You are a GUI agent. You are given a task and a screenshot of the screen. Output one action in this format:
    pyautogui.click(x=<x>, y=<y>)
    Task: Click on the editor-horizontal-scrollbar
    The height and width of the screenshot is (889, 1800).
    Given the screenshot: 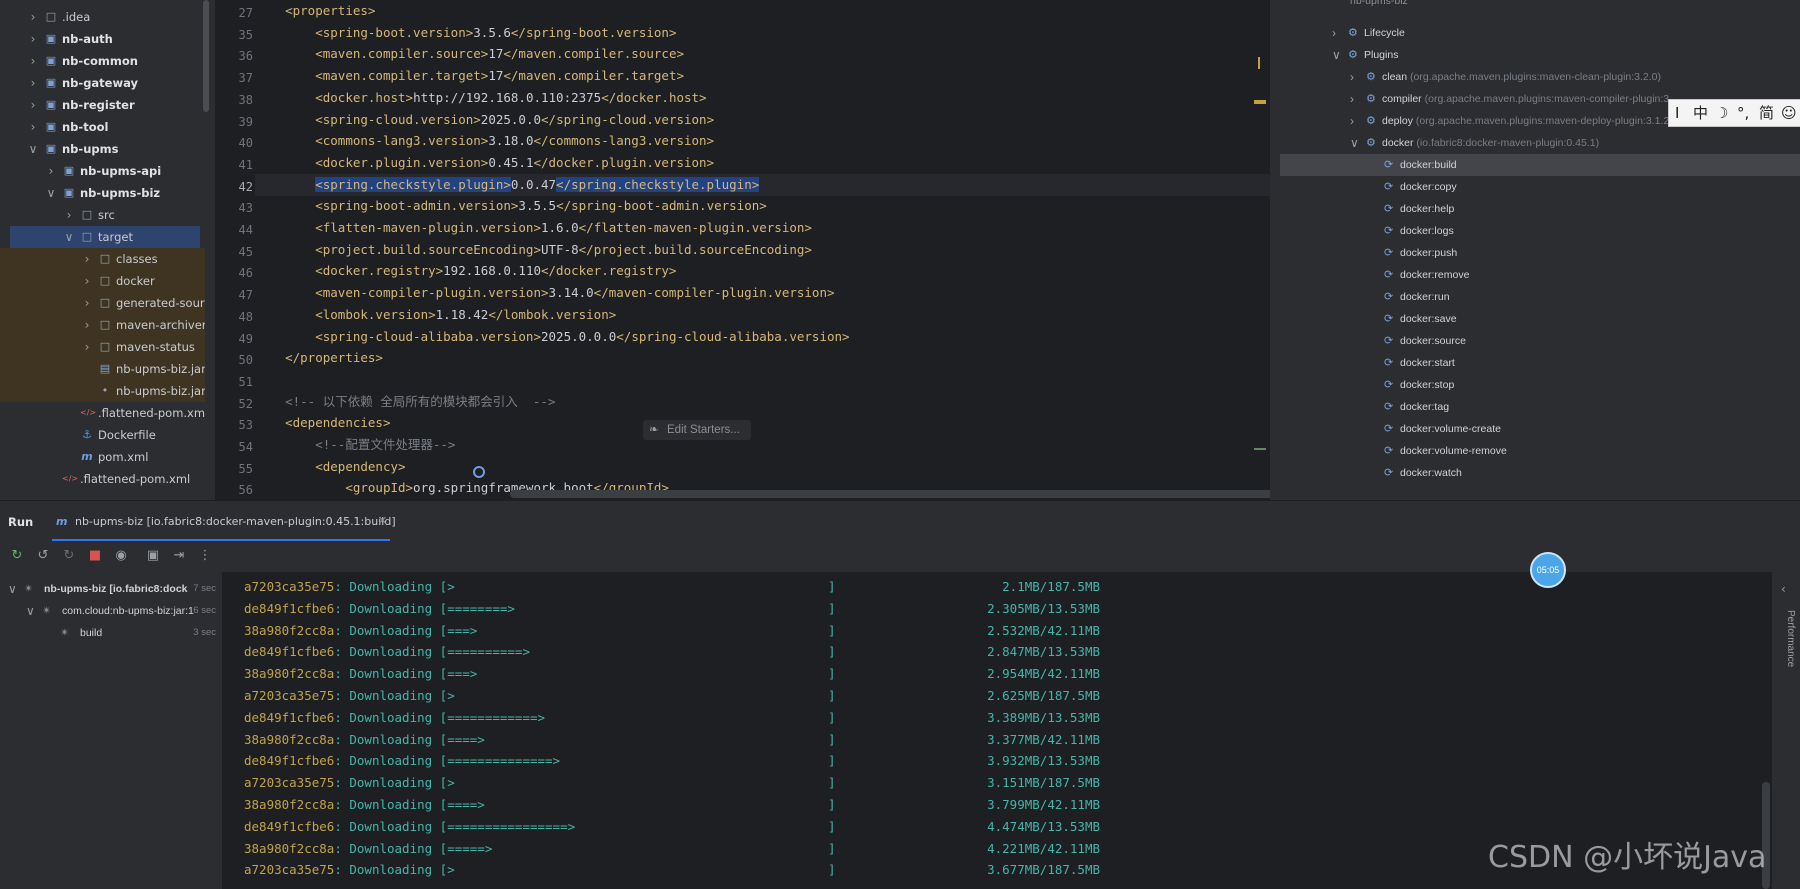 What is the action you would take?
    pyautogui.click(x=890, y=494)
    